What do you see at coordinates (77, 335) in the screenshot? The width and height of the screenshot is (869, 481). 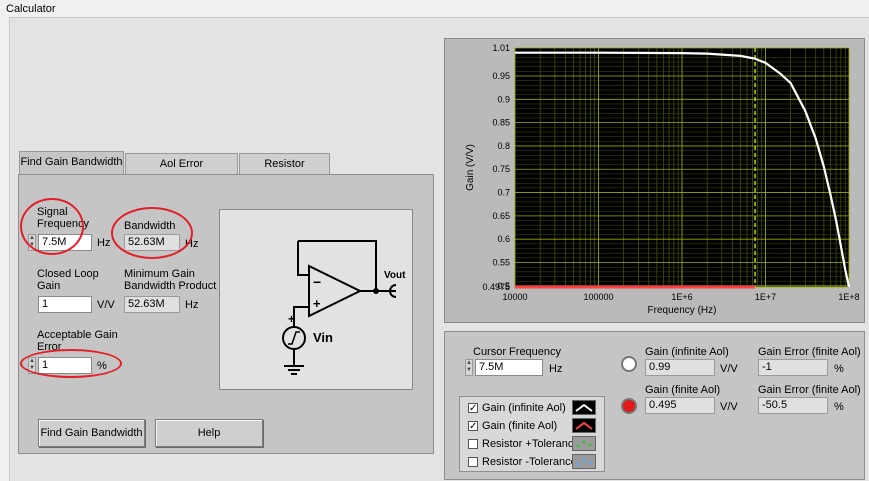 I see `acceptable-gain-error-label-1: Acceptable Gain` at bounding box center [77, 335].